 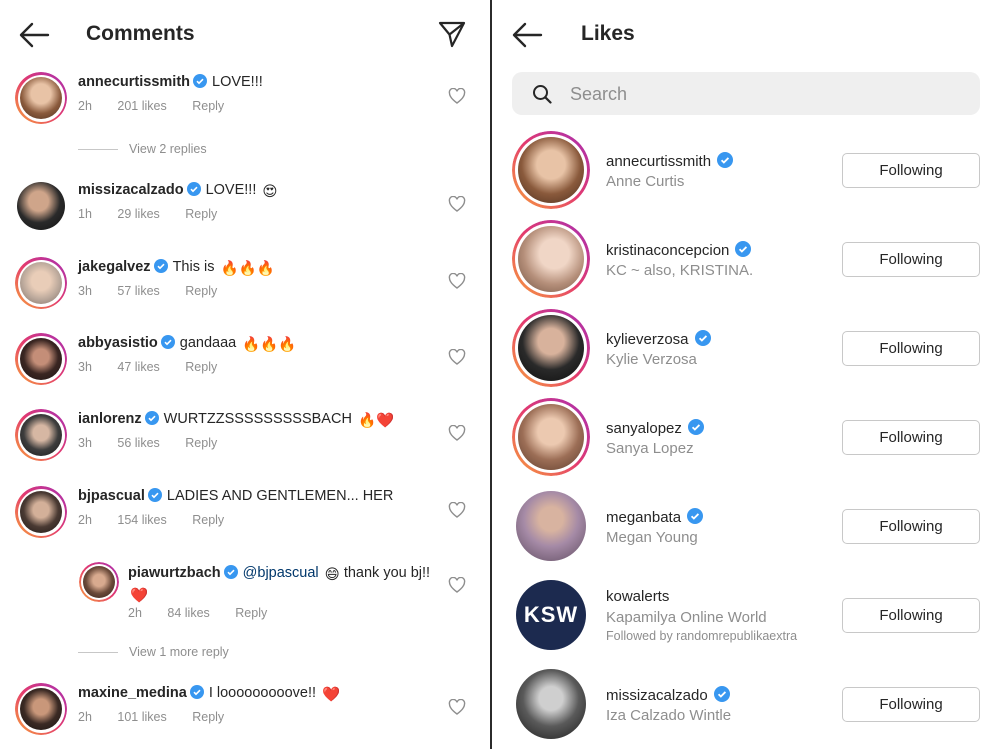 What do you see at coordinates (245, 35) in the screenshot?
I see `comments-header: Comments` at bounding box center [245, 35].